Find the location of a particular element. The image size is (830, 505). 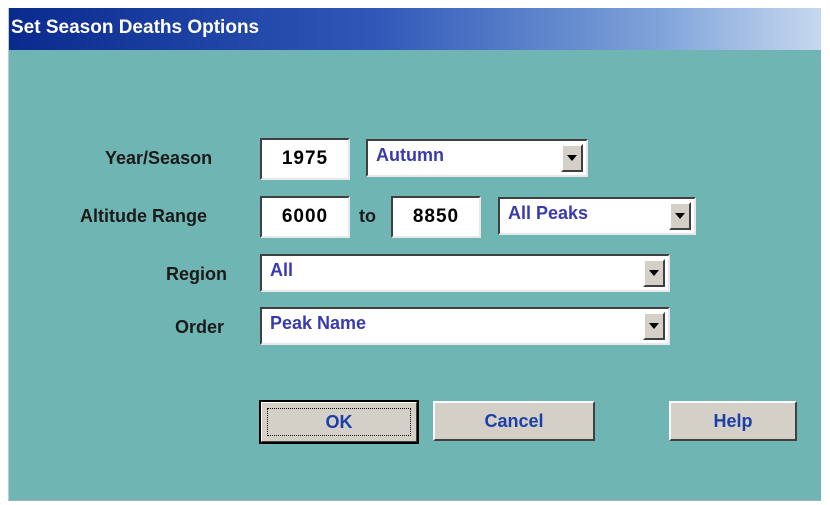

region-value: All is located at coordinates (282, 270).